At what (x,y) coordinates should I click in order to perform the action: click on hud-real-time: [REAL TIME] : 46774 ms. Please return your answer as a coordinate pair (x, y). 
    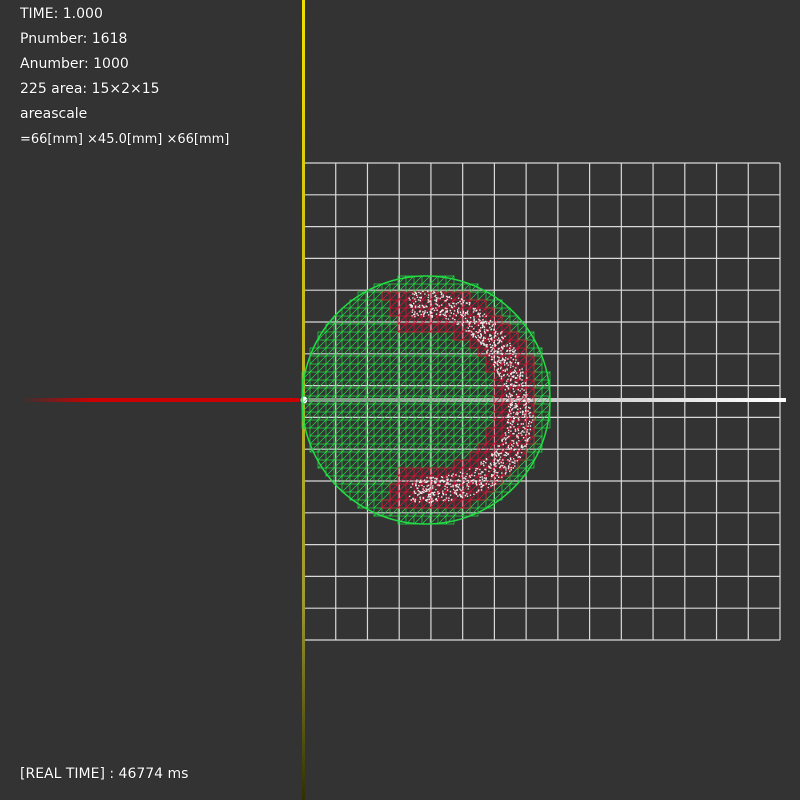
    Looking at the image, I should click on (104, 774).